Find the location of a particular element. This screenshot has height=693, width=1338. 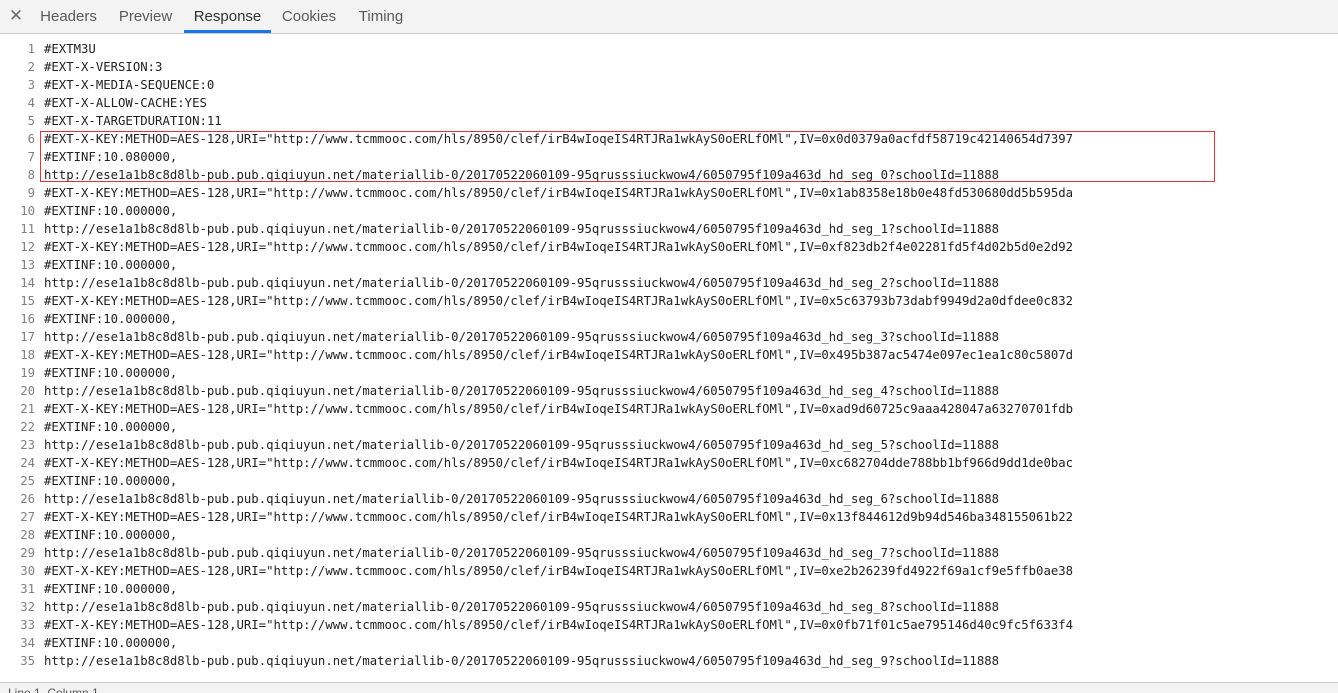

line-number: 4 is located at coordinates (31, 103).